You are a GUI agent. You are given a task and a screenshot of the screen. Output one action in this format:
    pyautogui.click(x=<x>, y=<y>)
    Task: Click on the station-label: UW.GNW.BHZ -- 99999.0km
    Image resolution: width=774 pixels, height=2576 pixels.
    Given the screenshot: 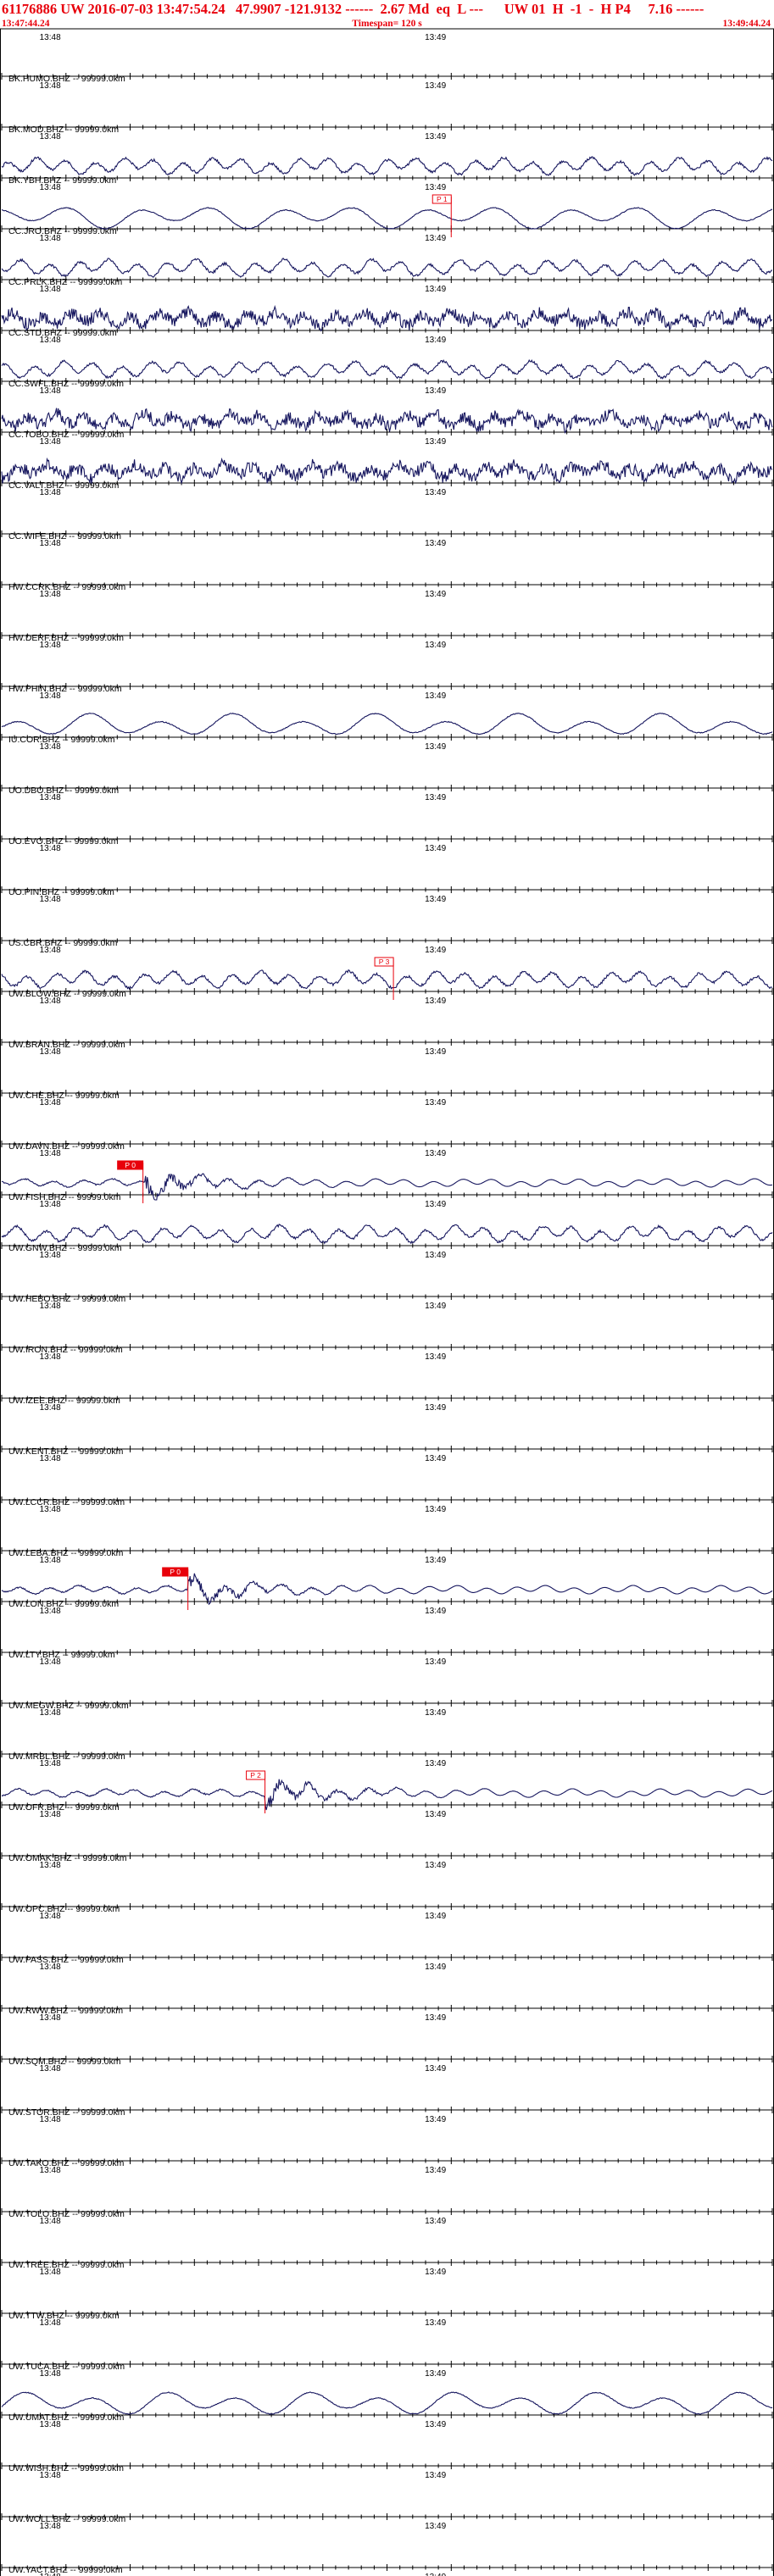 What is the action you would take?
    pyautogui.click(x=65, y=1248)
    